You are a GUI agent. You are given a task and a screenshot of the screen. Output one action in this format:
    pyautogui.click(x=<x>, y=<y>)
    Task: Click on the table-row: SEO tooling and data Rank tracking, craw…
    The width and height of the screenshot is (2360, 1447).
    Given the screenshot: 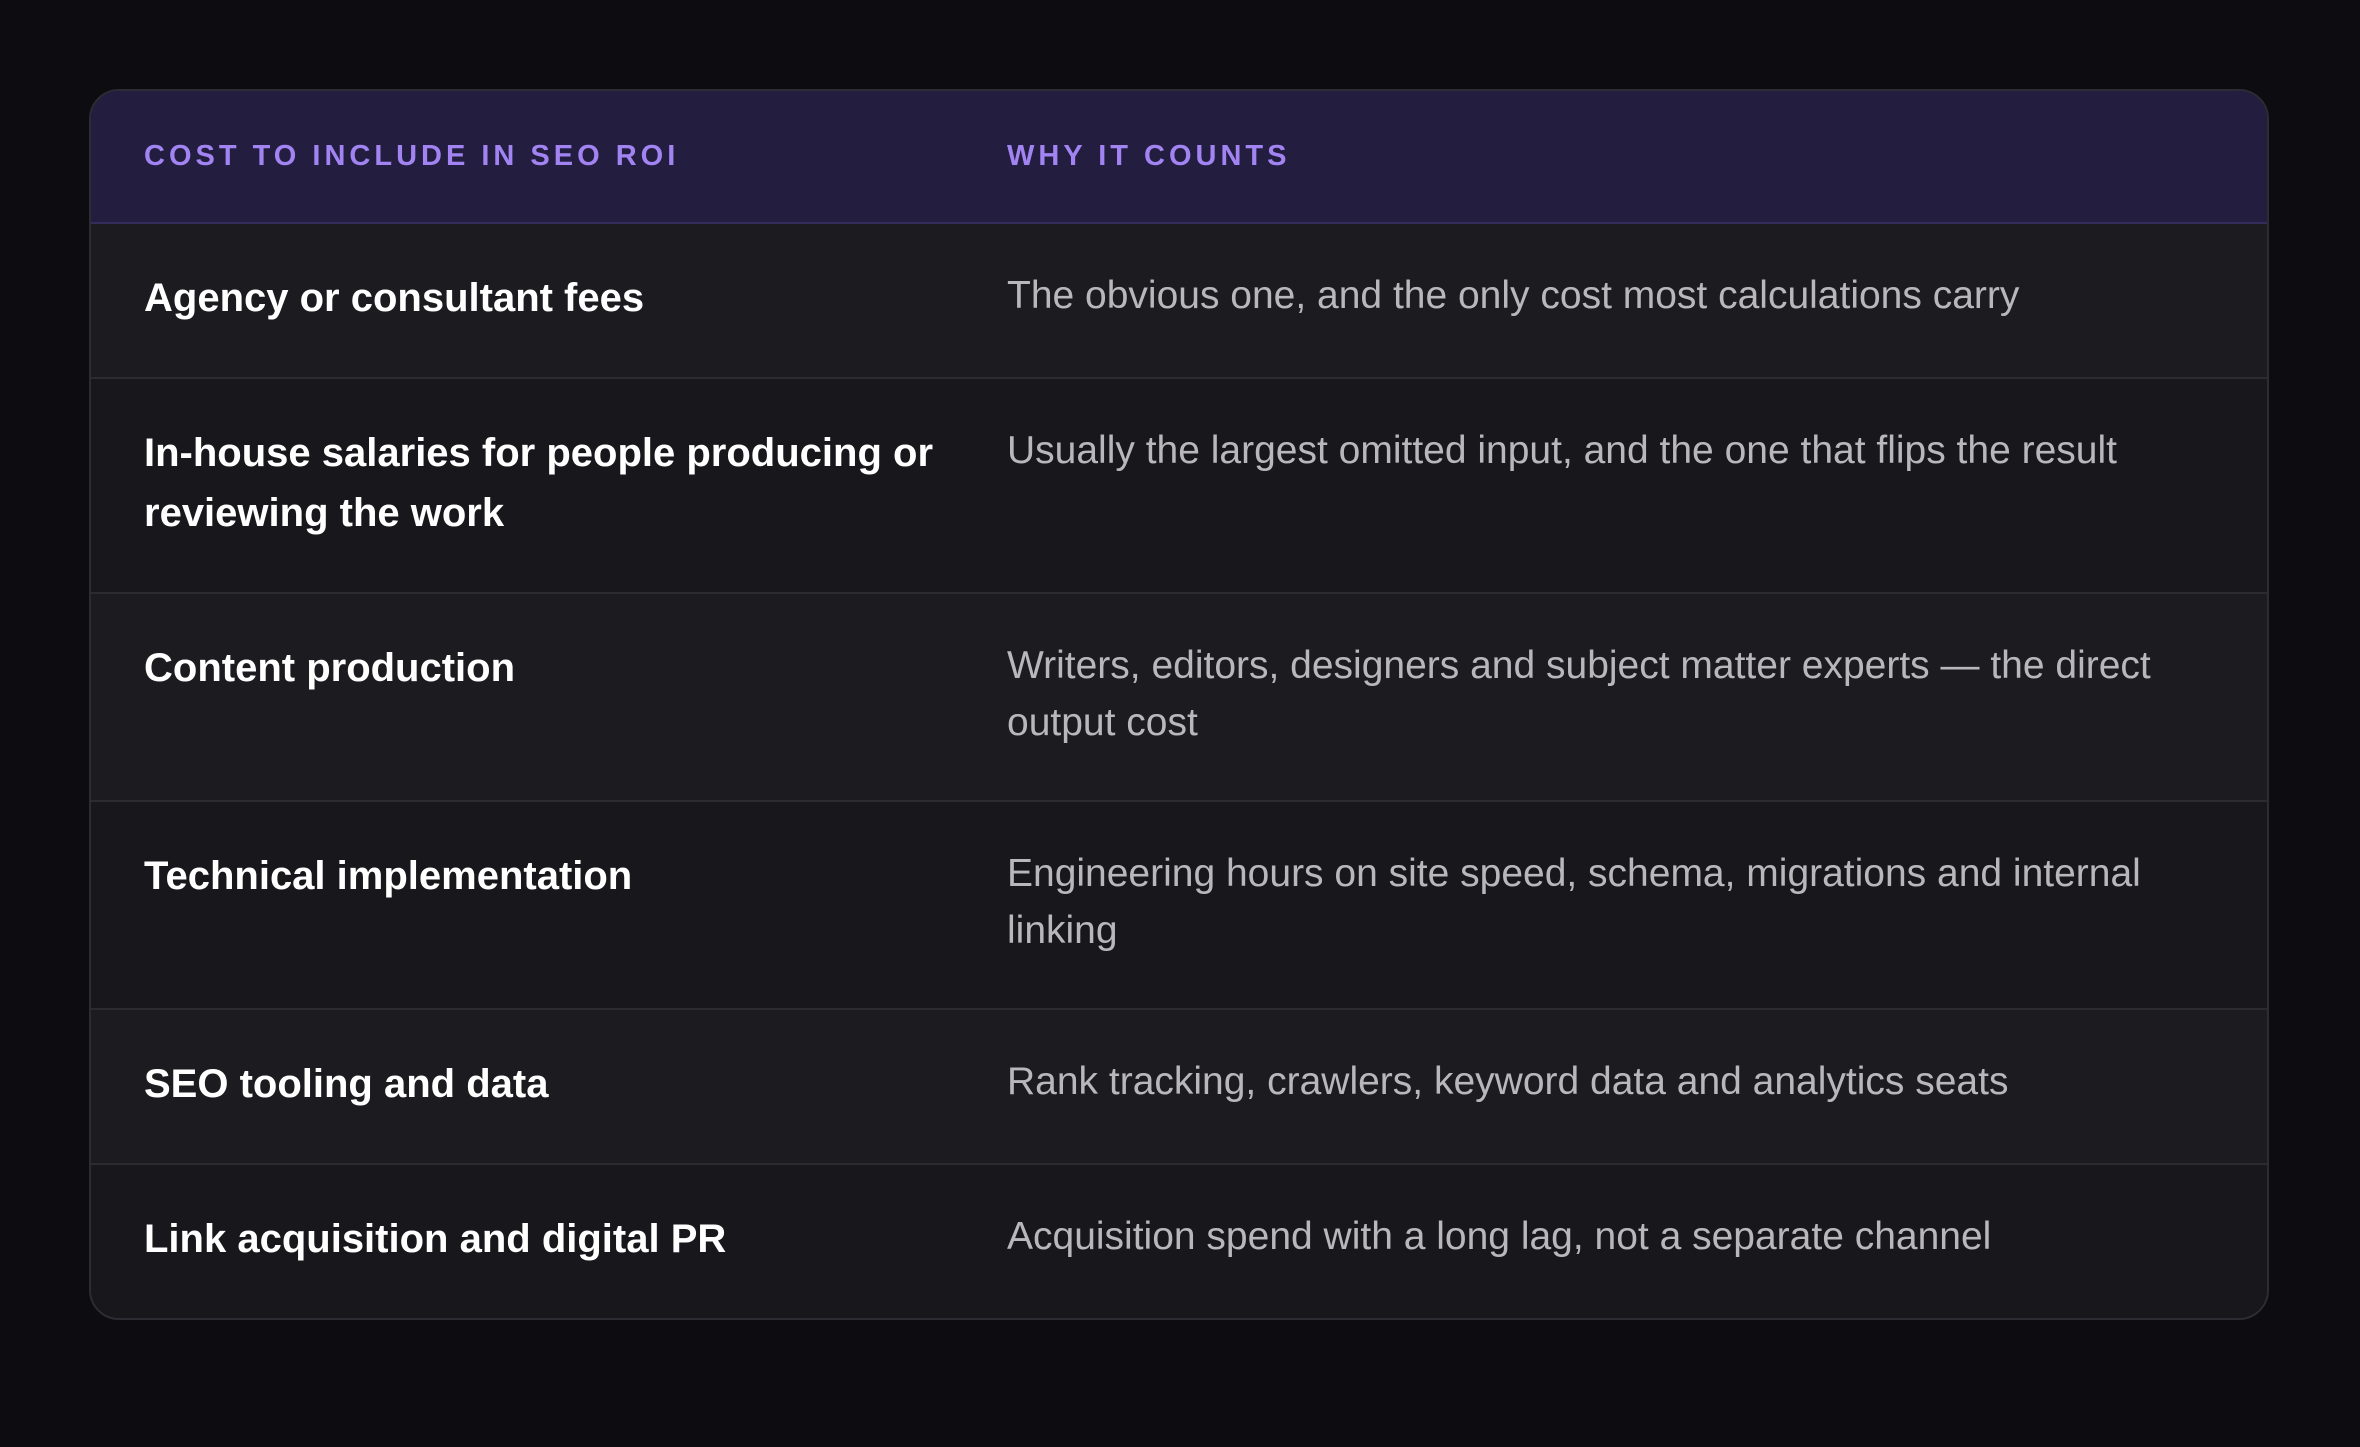 What is the action you would take?
    pyautogui.click(x=1179, y=1085)
    